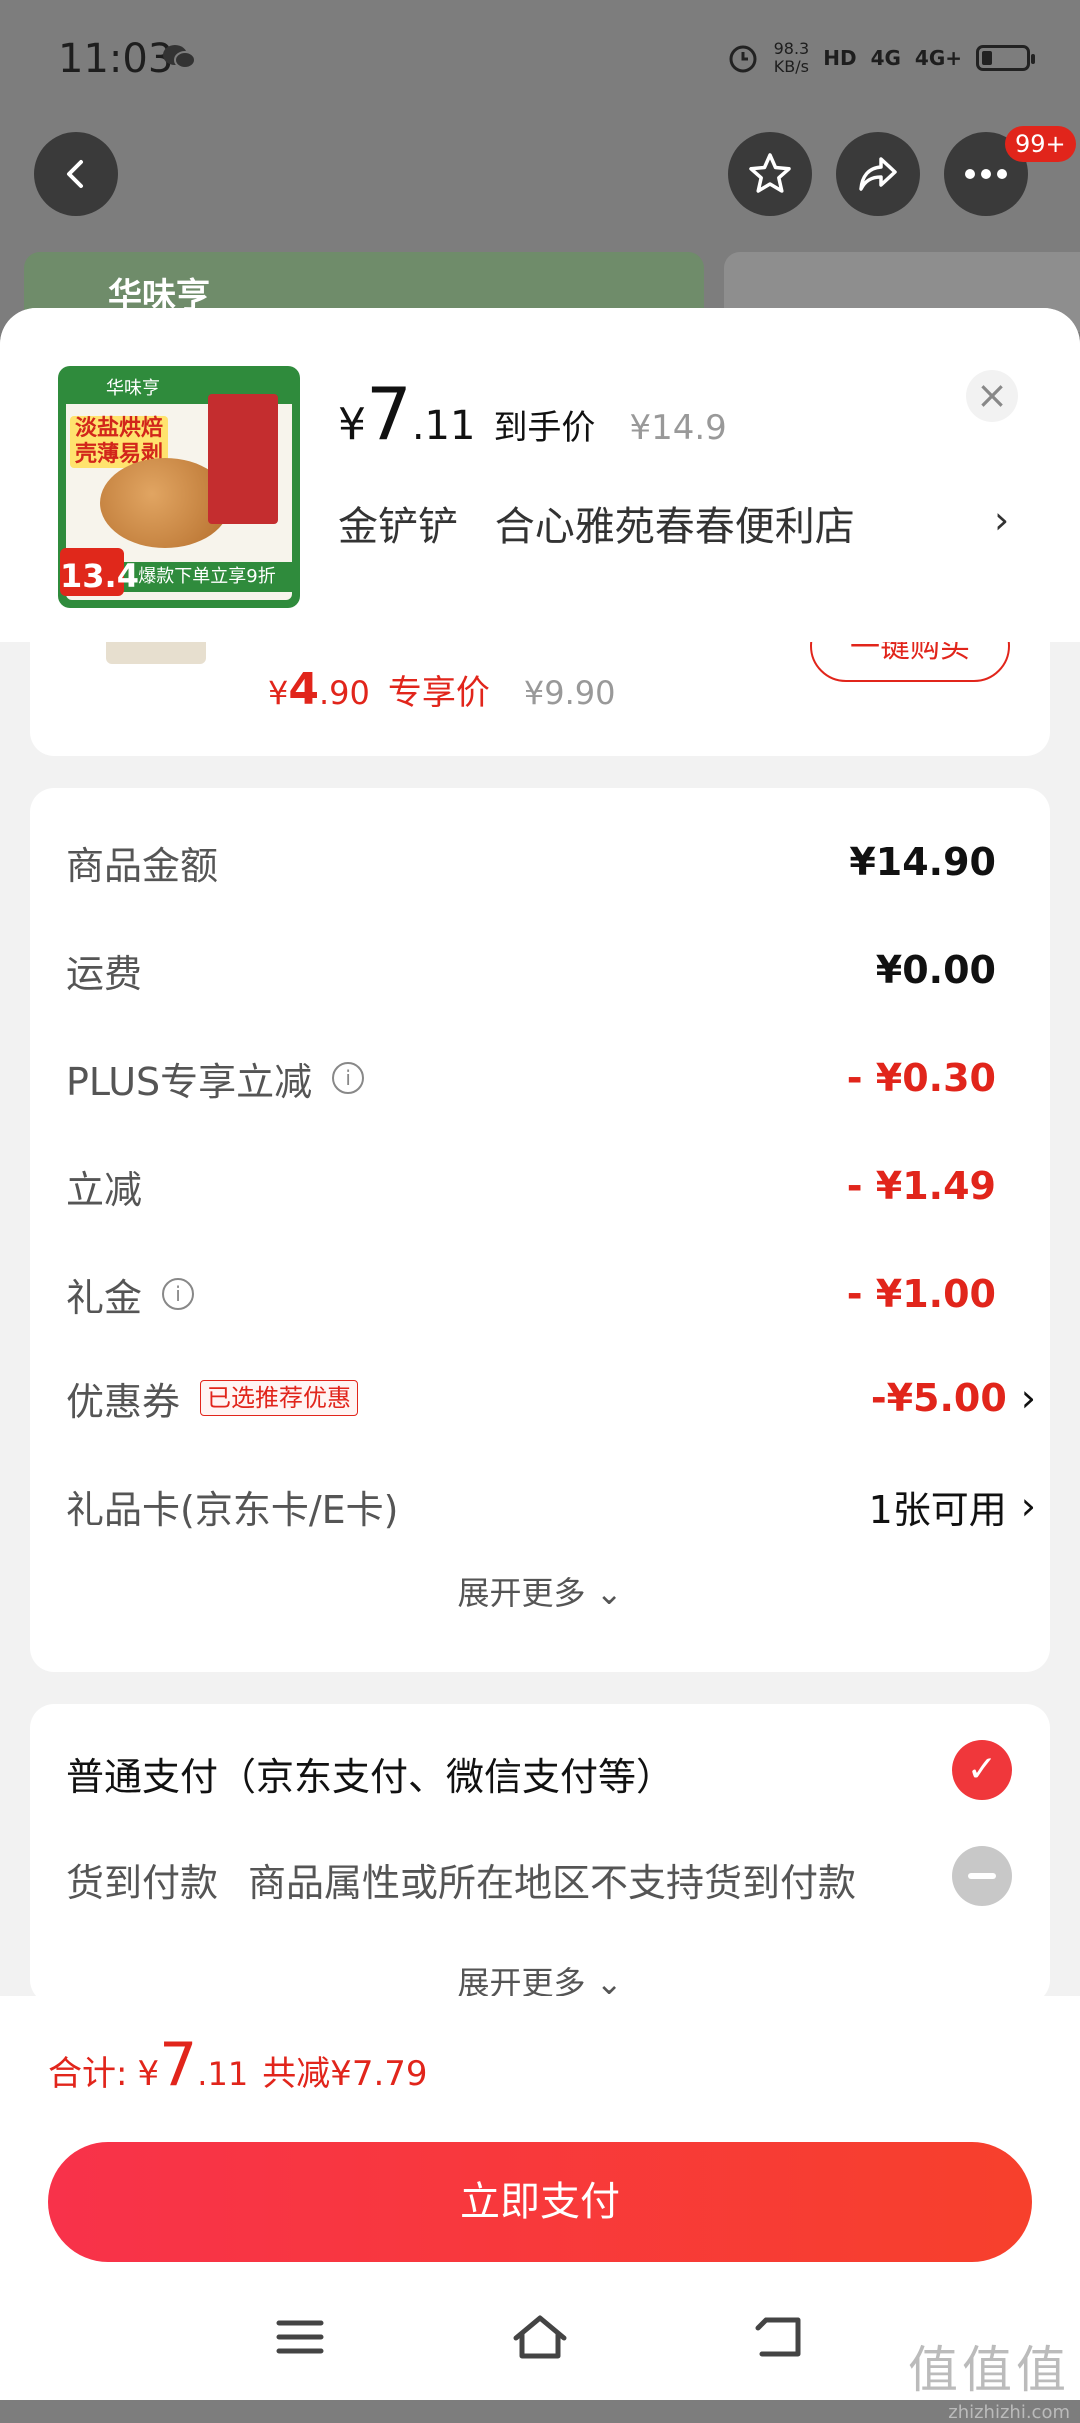 The height and width of the screenshot is (2423, 1080). I want to click on final-price-int: 7, so click(389, 414).